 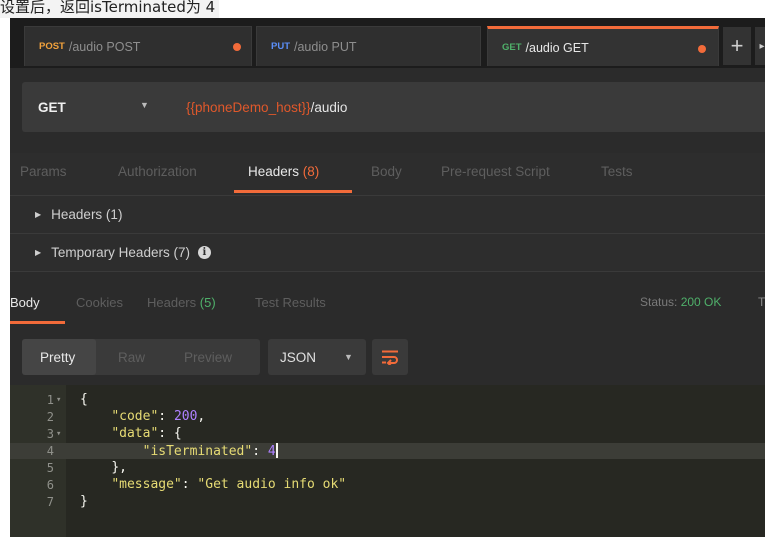 What do you see at coordinates (271, 451) in the screenshot?
I see `code-token: 4` at bounding box center [271, 451].